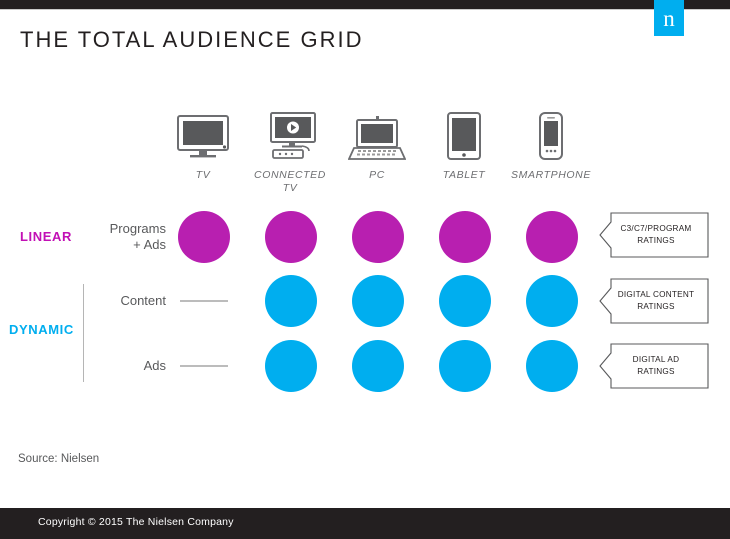 The image size is (730, 539). What do you see at coordinates (654, 301) in the screenshot?
I see `callout-digital-content: DIGITAL CONTENT RATINGS` at bounding box center [654, 301].